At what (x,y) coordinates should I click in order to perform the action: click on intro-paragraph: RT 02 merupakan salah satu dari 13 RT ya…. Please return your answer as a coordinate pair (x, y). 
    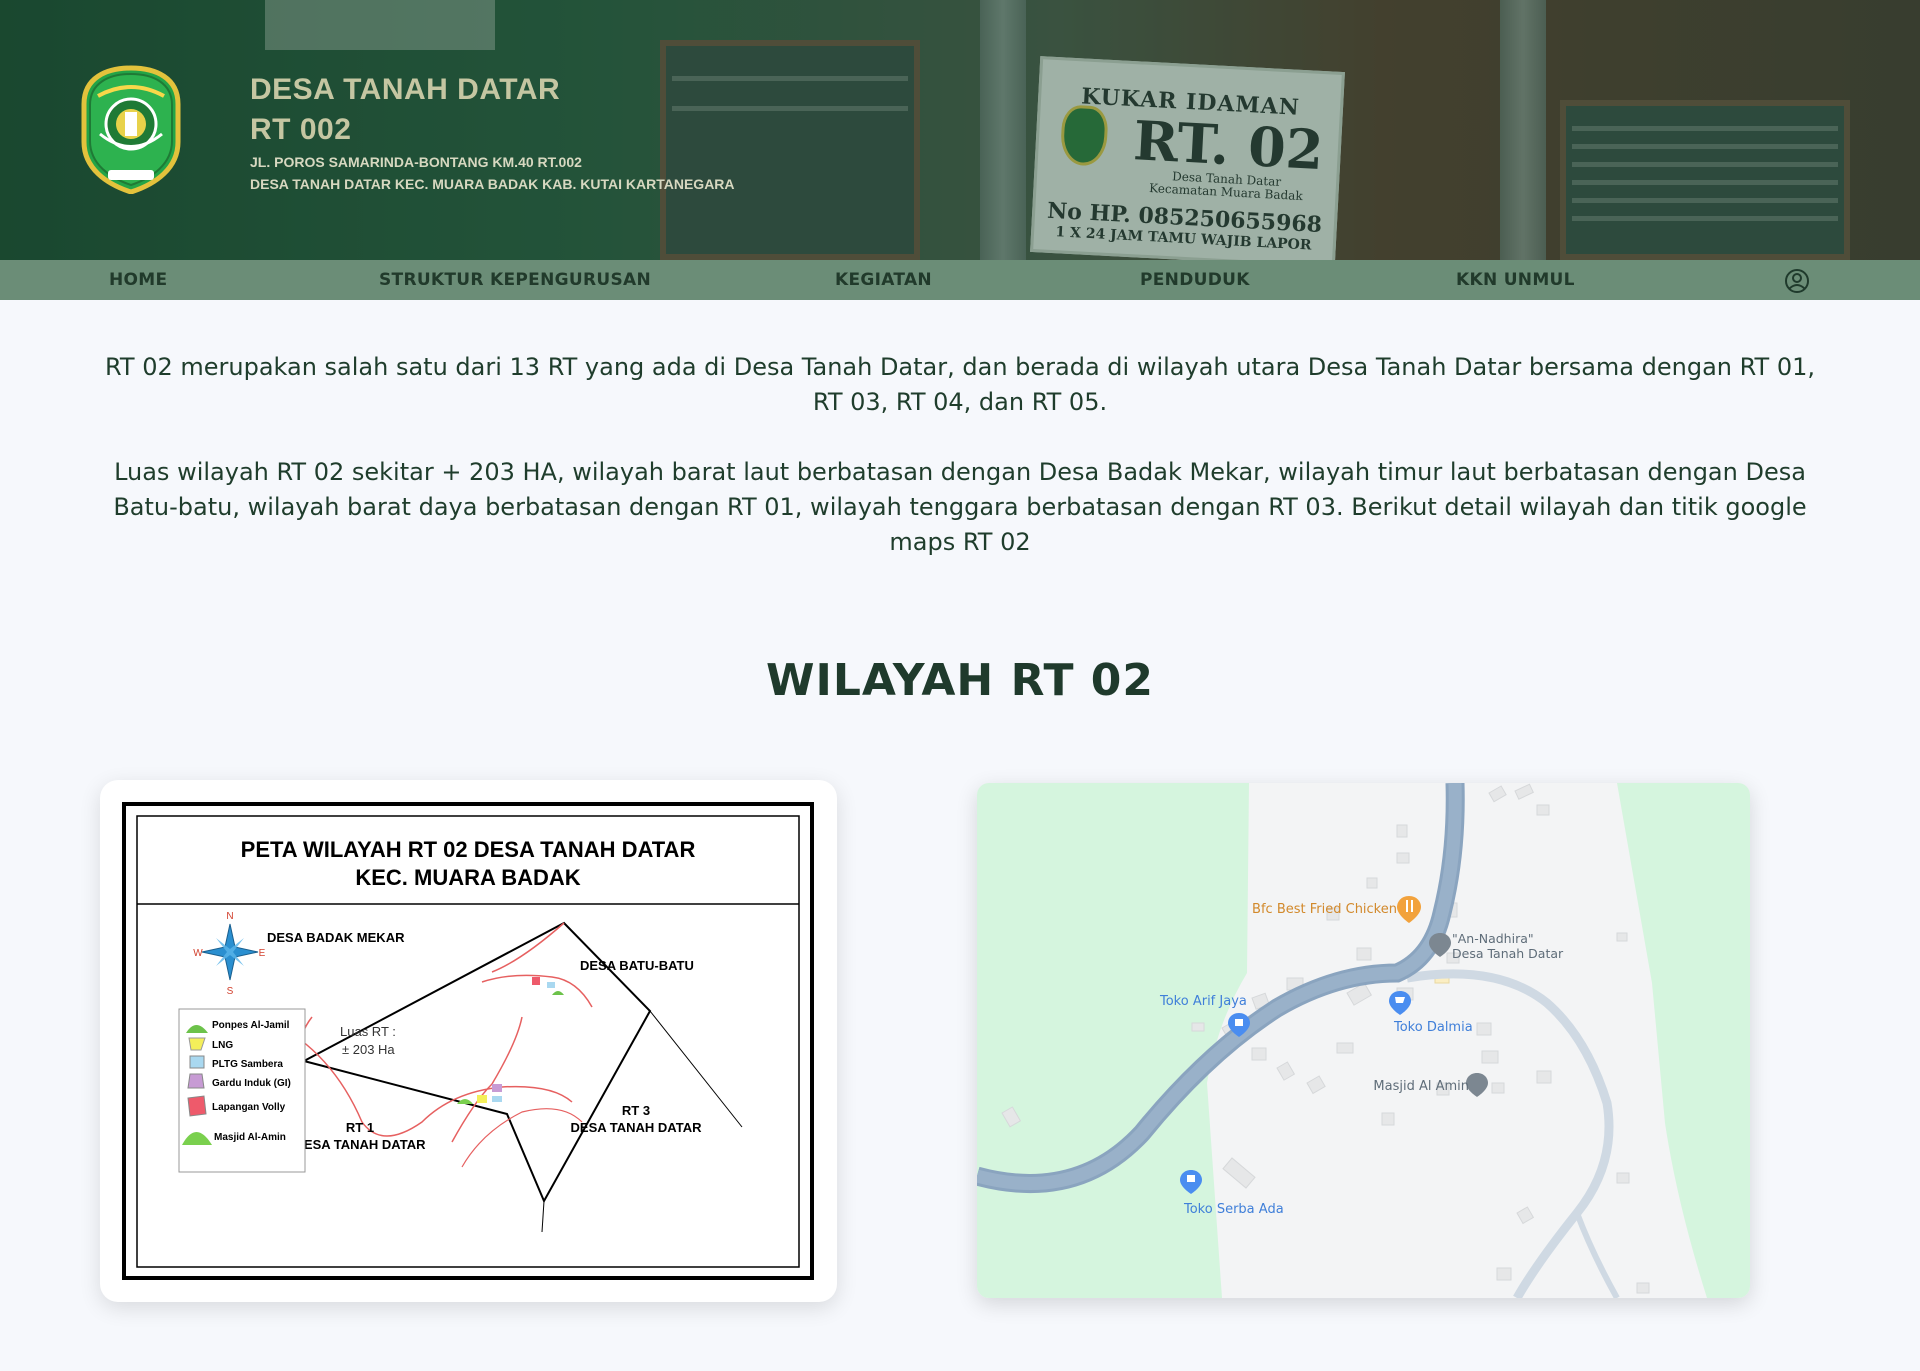
    Looking at the image, I should click on (960, 384).